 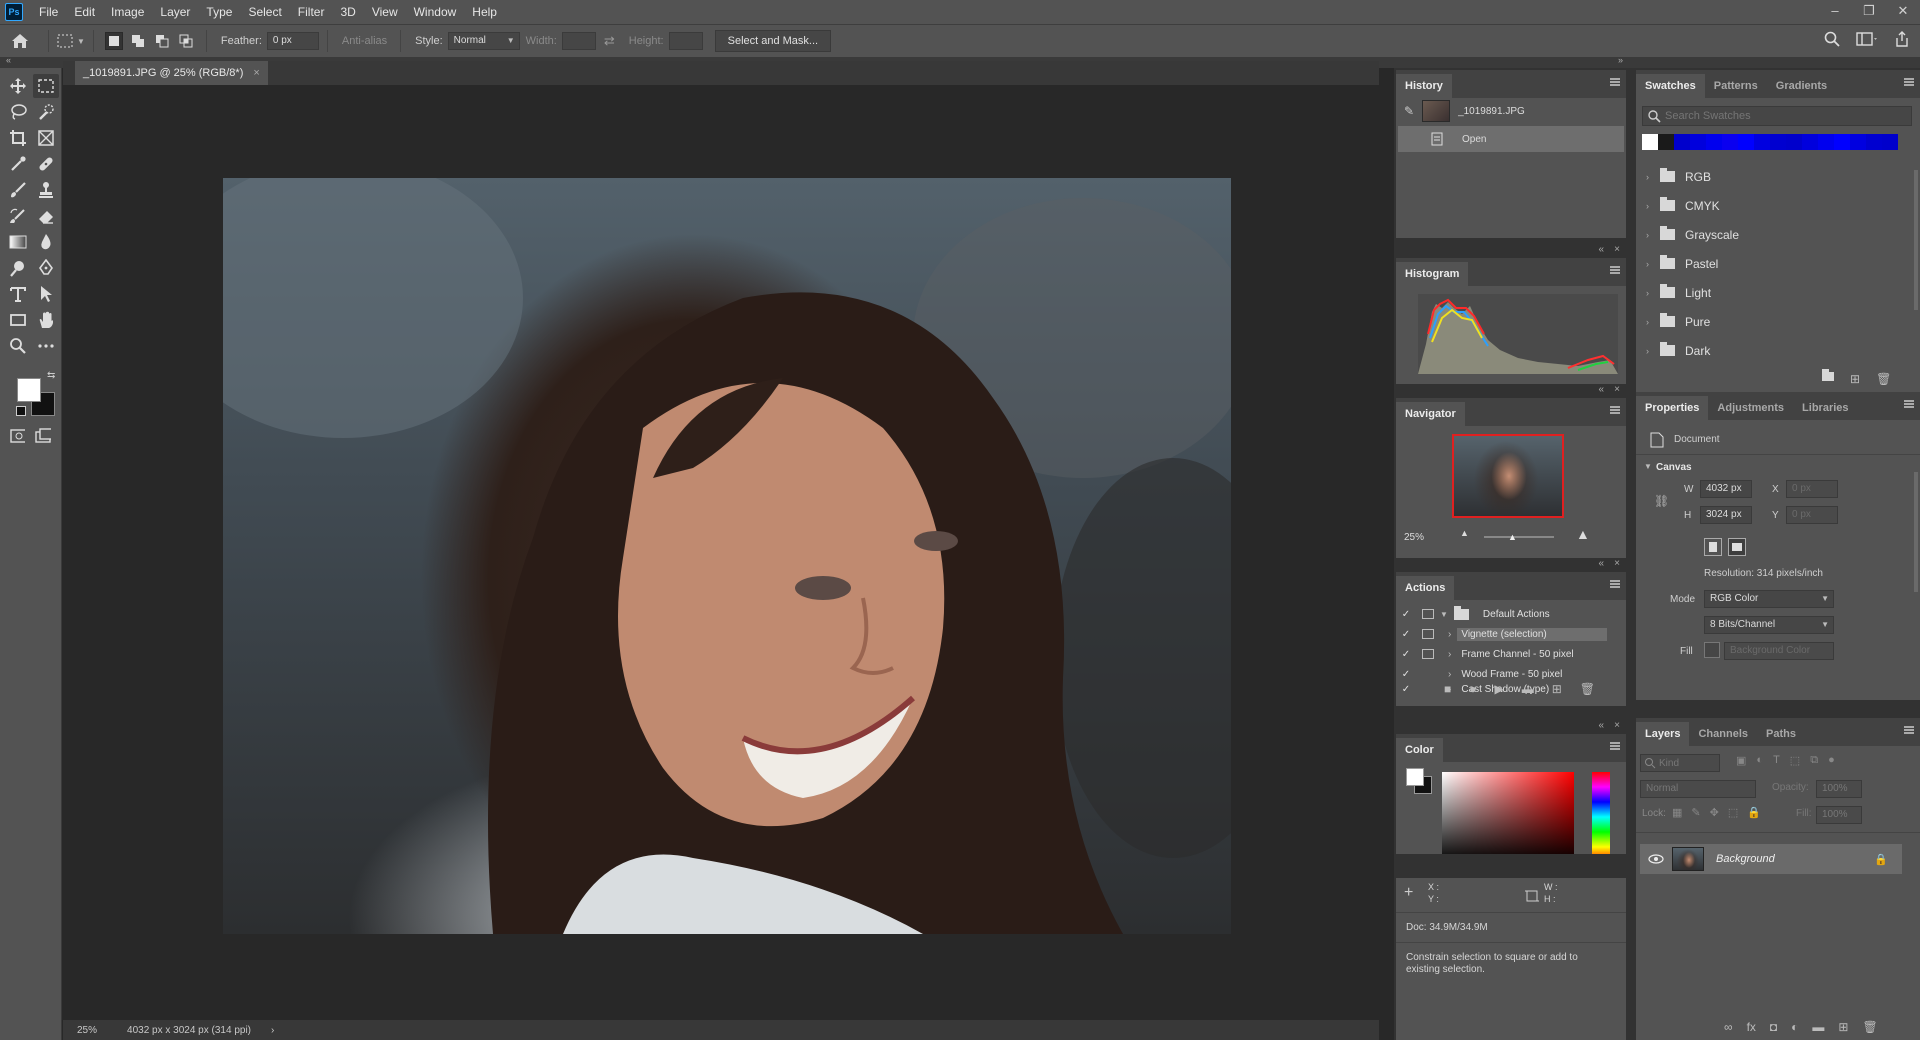 What do you see at coordinates (364, 41) in the screenshot?
I see `antialias-checkbox: Anti-alias` at bounding box center [364, 41].